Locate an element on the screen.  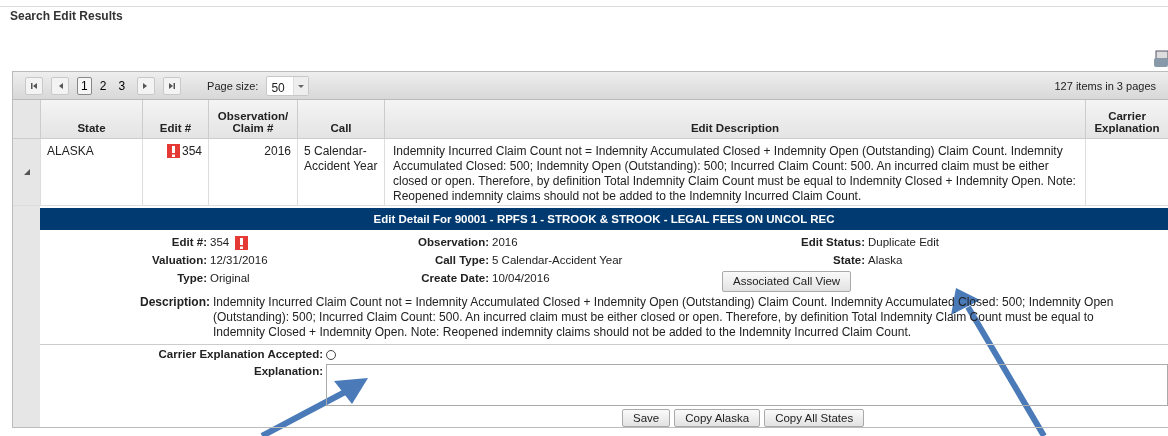
table-cell: 354 is located at coordinates (191, 151).